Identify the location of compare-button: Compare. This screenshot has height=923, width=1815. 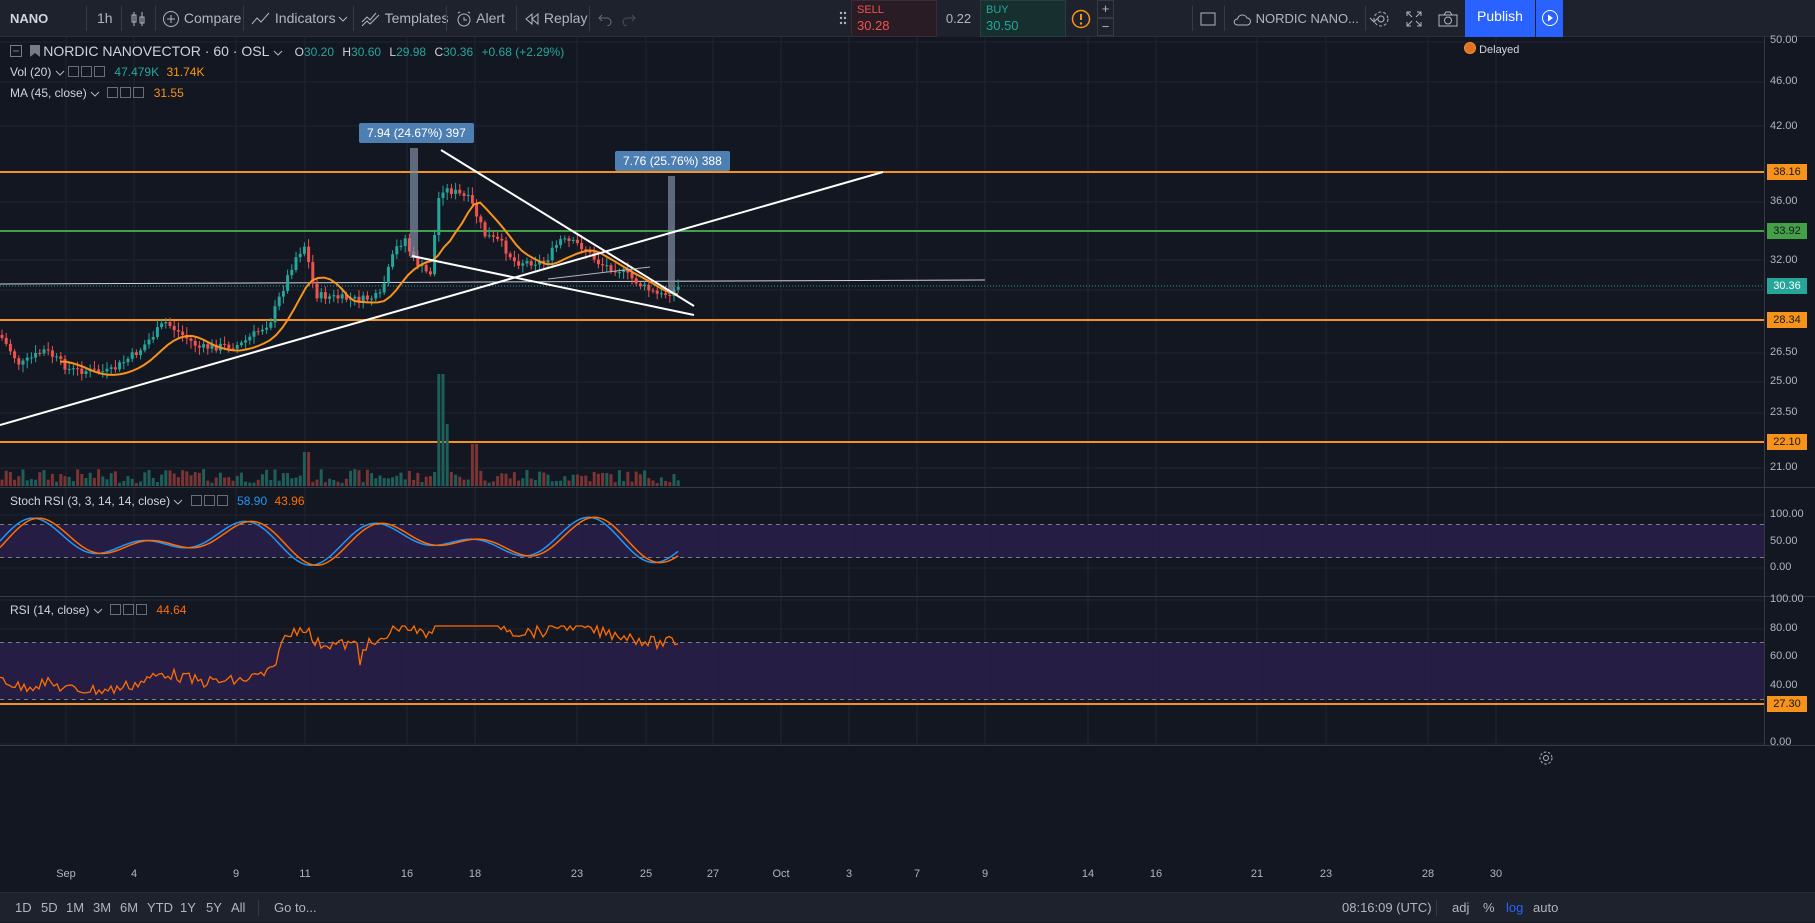
(201, 18).